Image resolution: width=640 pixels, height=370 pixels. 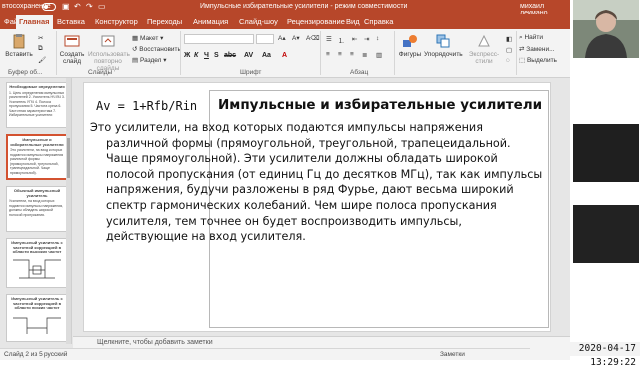 I want to click on justify-icon: ≣, so click(x=364, y=55).